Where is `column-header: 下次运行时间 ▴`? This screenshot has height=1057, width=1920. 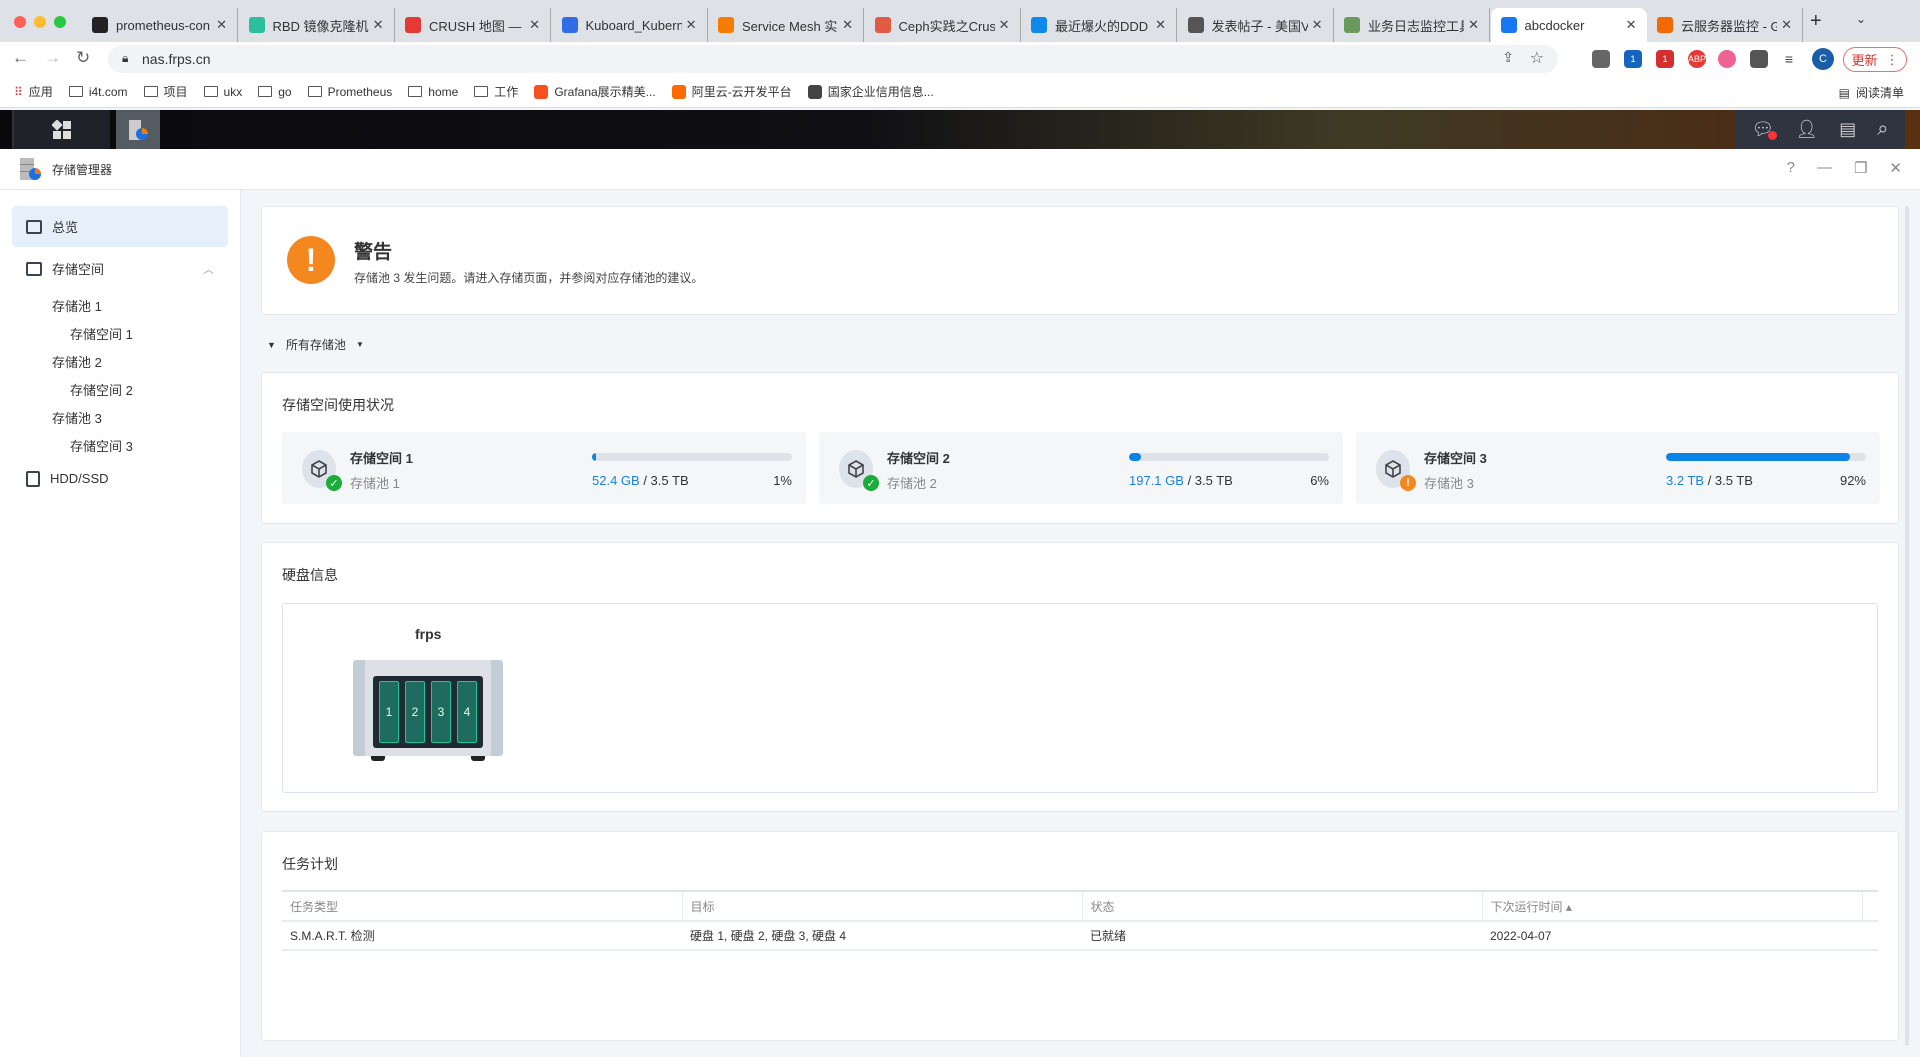
column-header: 下次运行时间 ▴ is located at coordinates (1672, 906).